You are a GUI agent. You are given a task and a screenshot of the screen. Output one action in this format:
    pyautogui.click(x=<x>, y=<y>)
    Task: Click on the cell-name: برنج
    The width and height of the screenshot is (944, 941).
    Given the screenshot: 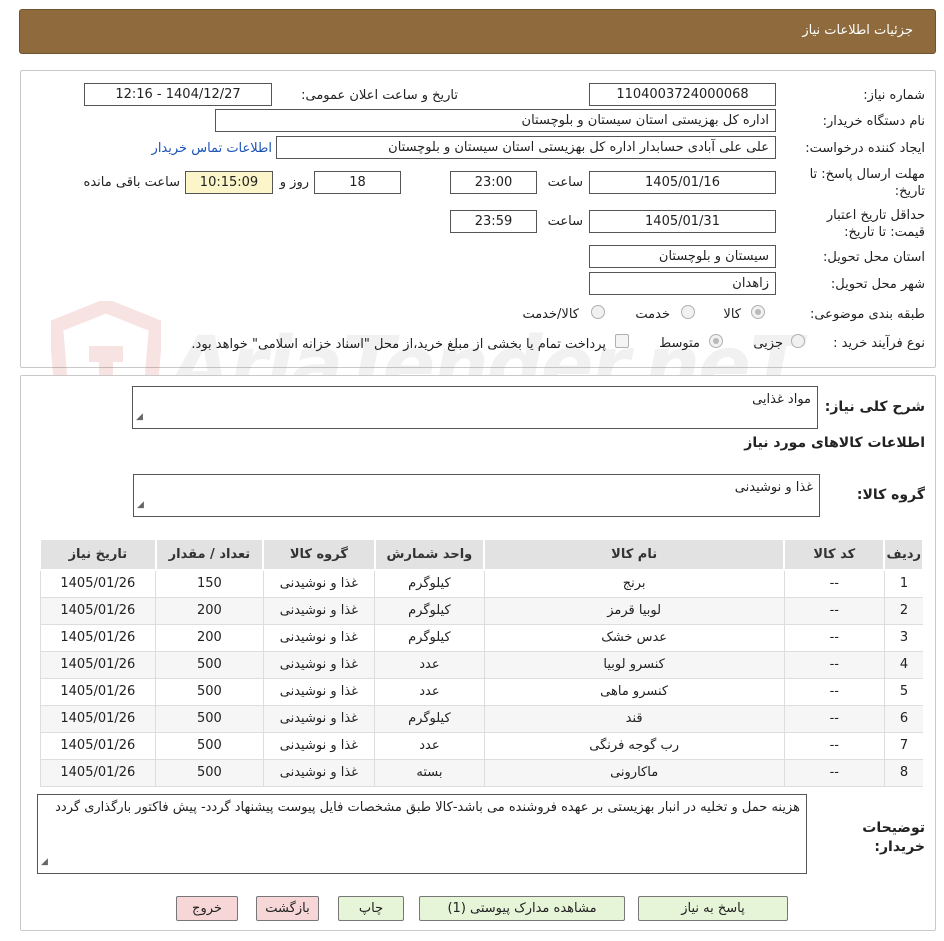 What is the action you would take?
    pyautogui.click(x=634, y=584)
    